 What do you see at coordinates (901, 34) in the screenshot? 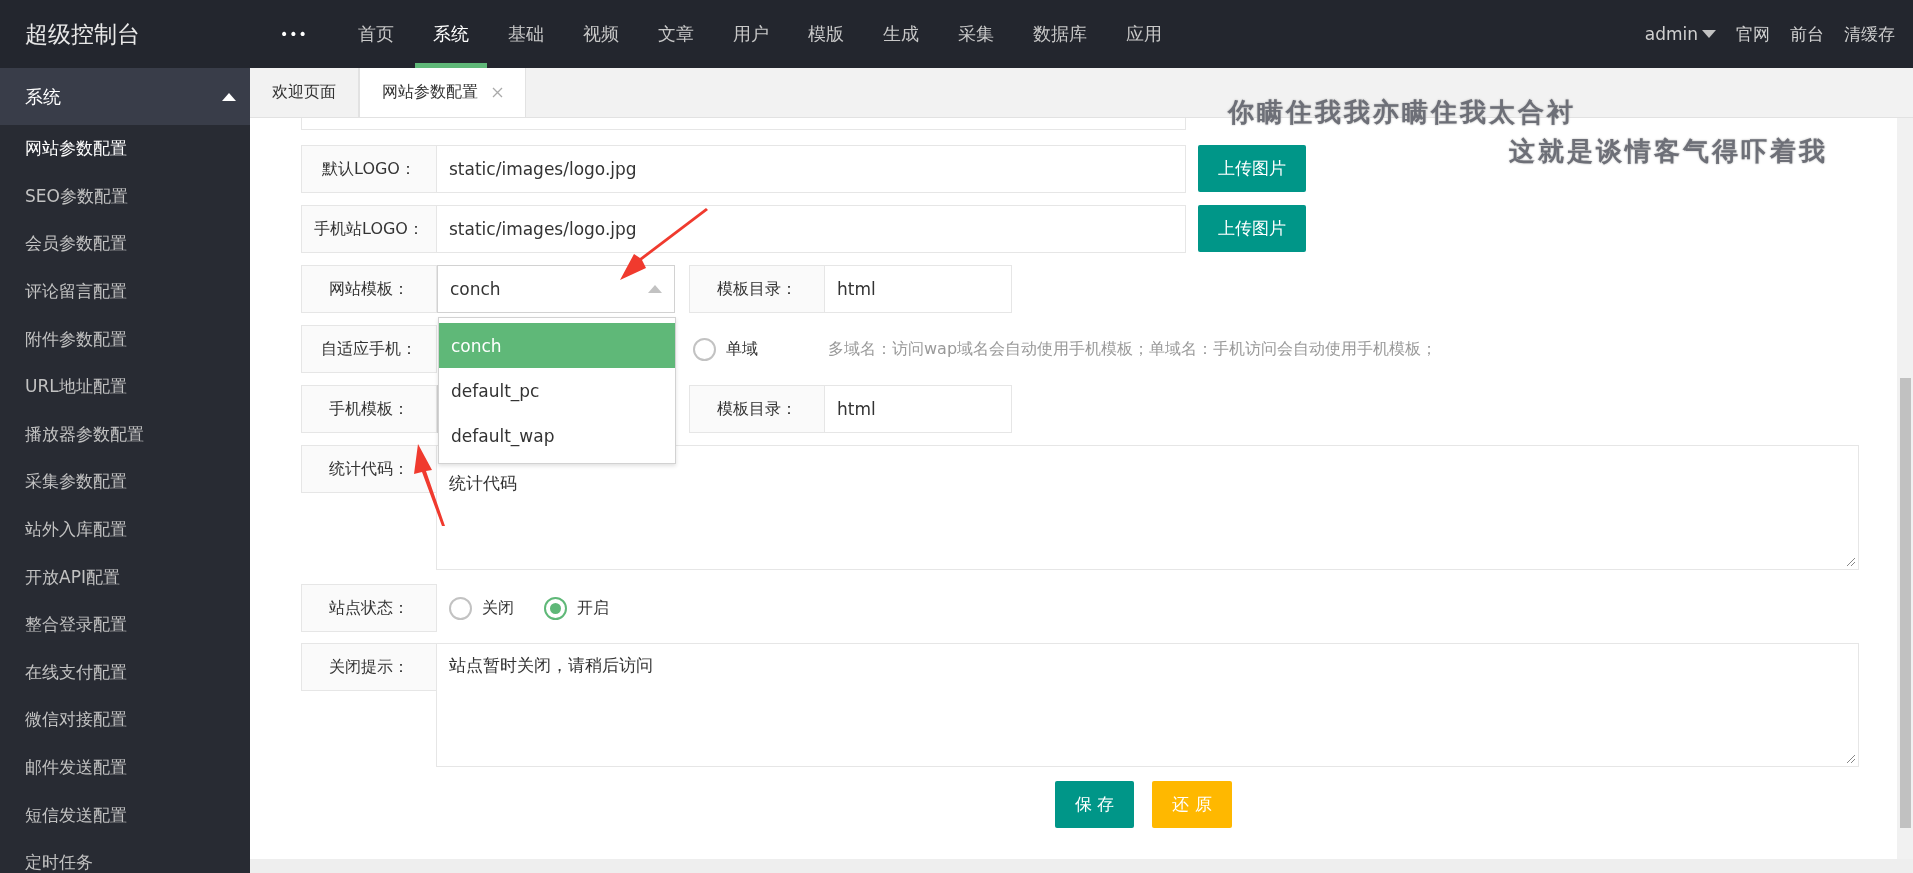
I see `nav-tab: 生成` at bounding box center [901, 34].